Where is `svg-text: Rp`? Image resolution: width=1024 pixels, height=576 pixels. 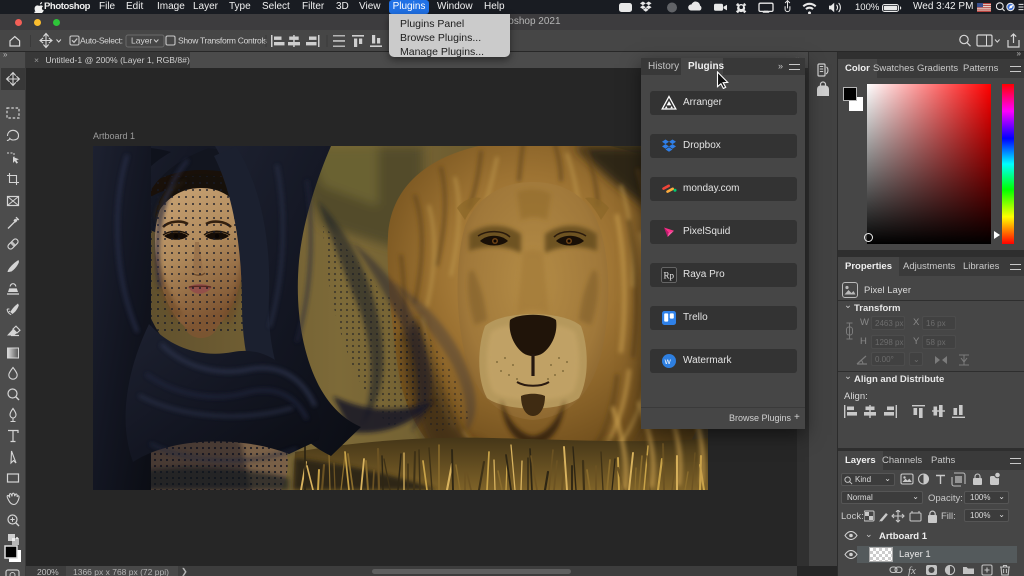
svg-text: Rp is located at coordinates (669, 276).